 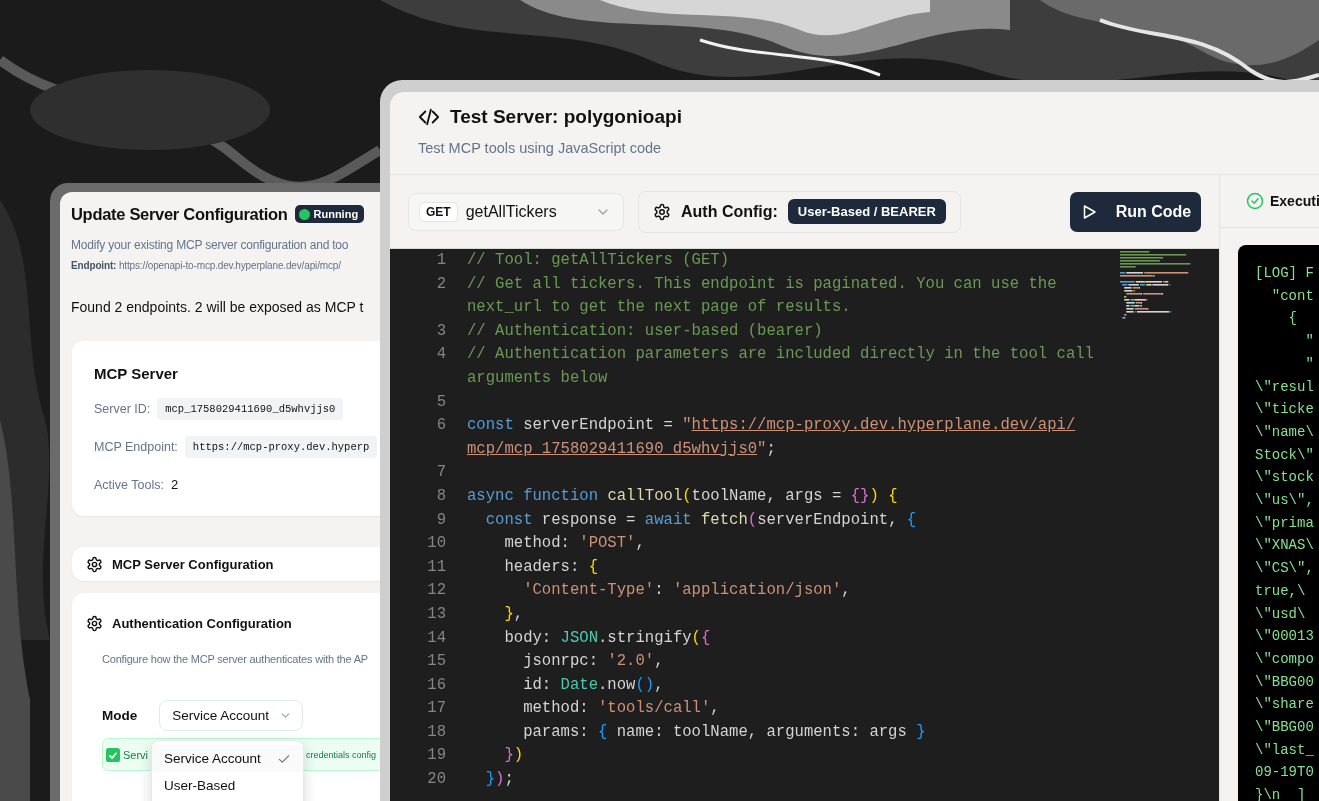 What do you see at coordinates (281, 446) in the screenshot?
I see `field-value: https://mcp-proxy.dev.hyperp` at bounding box center [281, 446].